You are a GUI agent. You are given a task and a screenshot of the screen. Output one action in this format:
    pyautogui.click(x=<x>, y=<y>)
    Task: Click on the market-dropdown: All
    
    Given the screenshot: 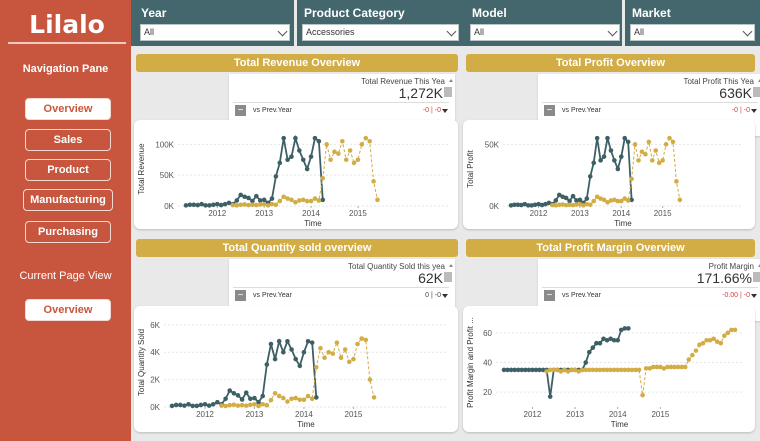 What is the action you would take?
    pyautogui.click(x=692, y=32)
    